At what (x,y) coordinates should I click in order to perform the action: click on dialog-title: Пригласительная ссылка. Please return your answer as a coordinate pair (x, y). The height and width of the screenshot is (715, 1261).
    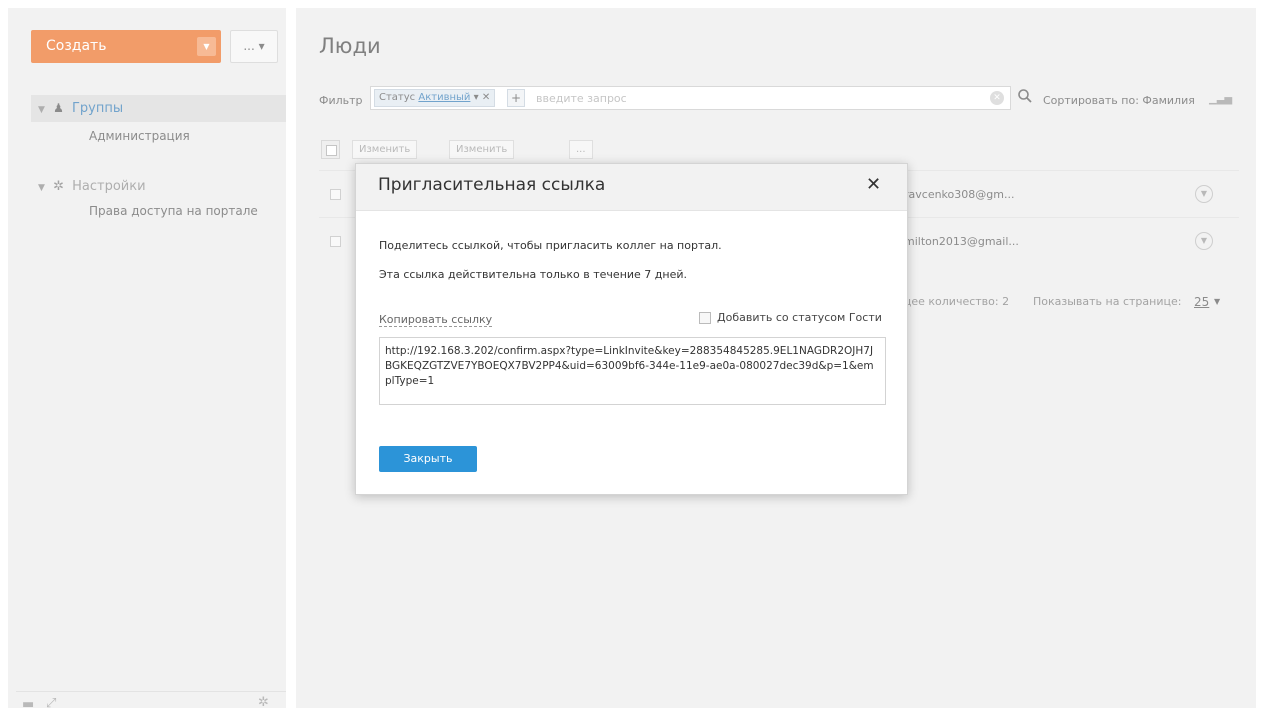
    Looking at the image, I should click on (492, 185).